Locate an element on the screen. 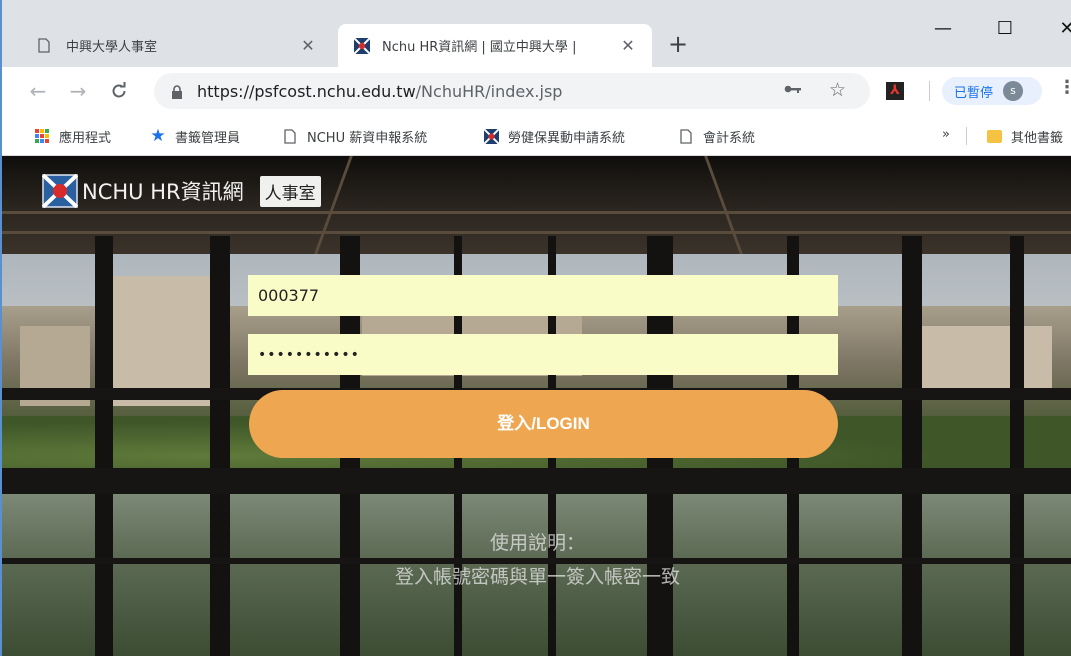 This screenshot has height=656, width=1071. site-logo: NCHU HR資訊網 人事室 is located at coordinates (181, 191).